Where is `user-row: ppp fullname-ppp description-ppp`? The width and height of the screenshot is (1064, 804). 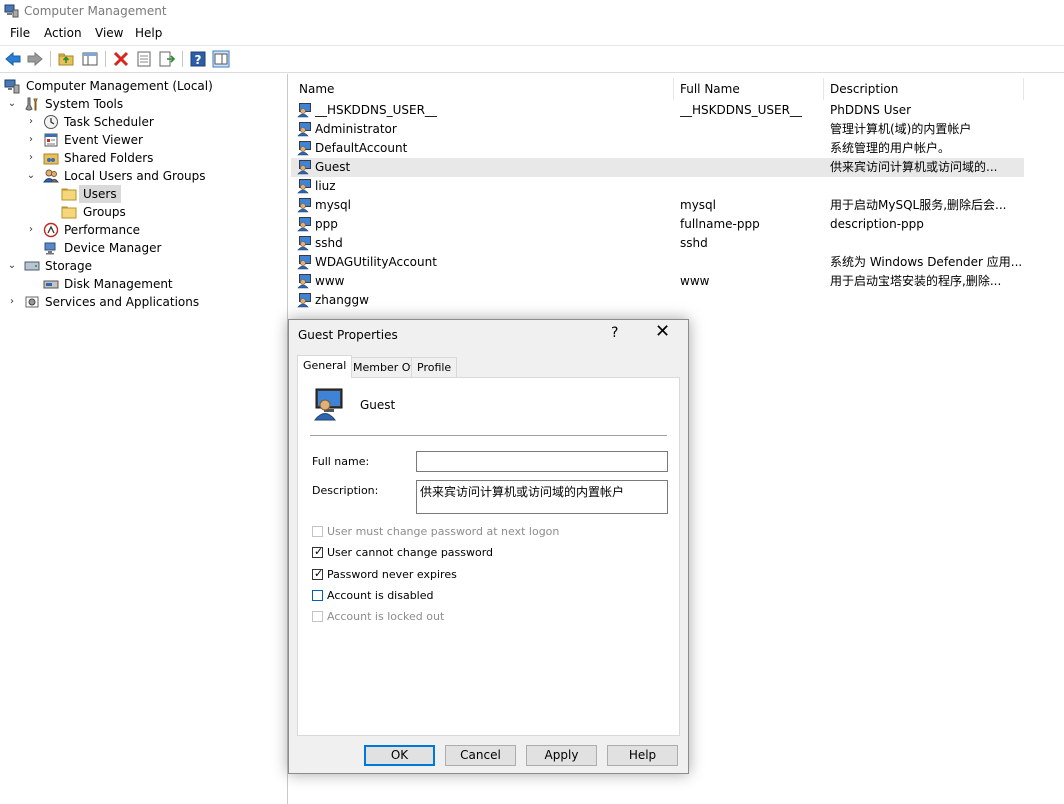 user-row: ppp fullname-ppp description-ppp is located at coordinates (657, 224).